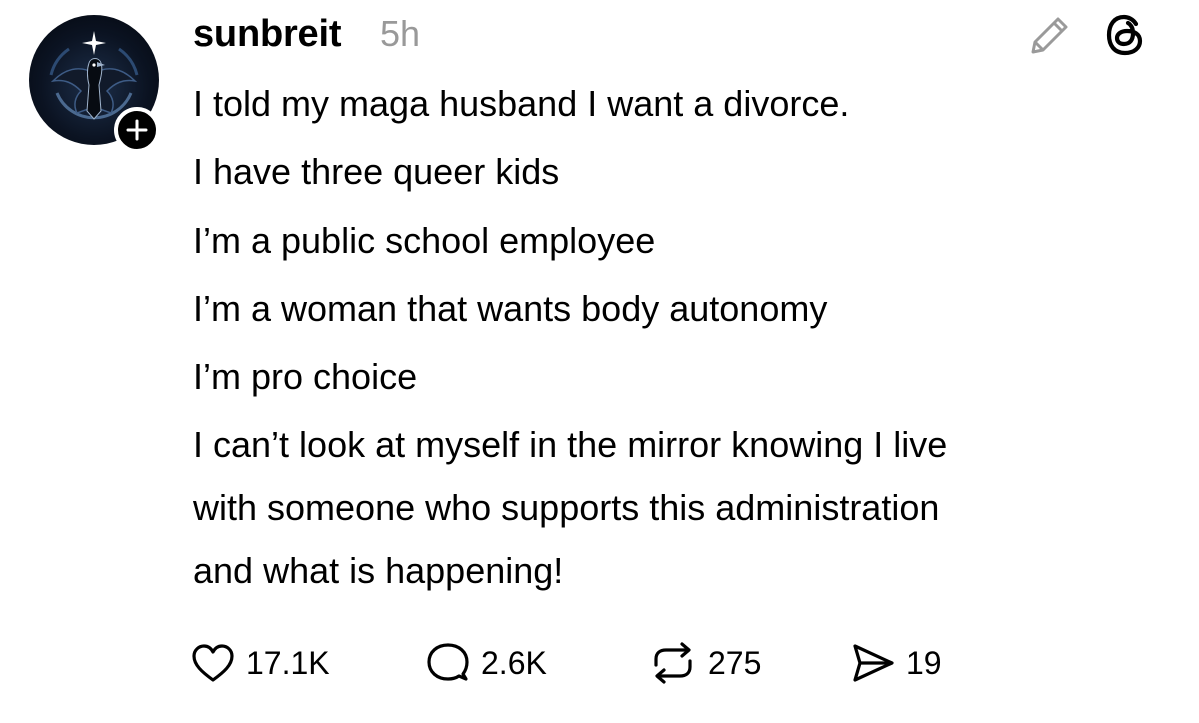 The image size is (1199, 723). I want to click on reply-button: 2.6K, so click(486, 663).